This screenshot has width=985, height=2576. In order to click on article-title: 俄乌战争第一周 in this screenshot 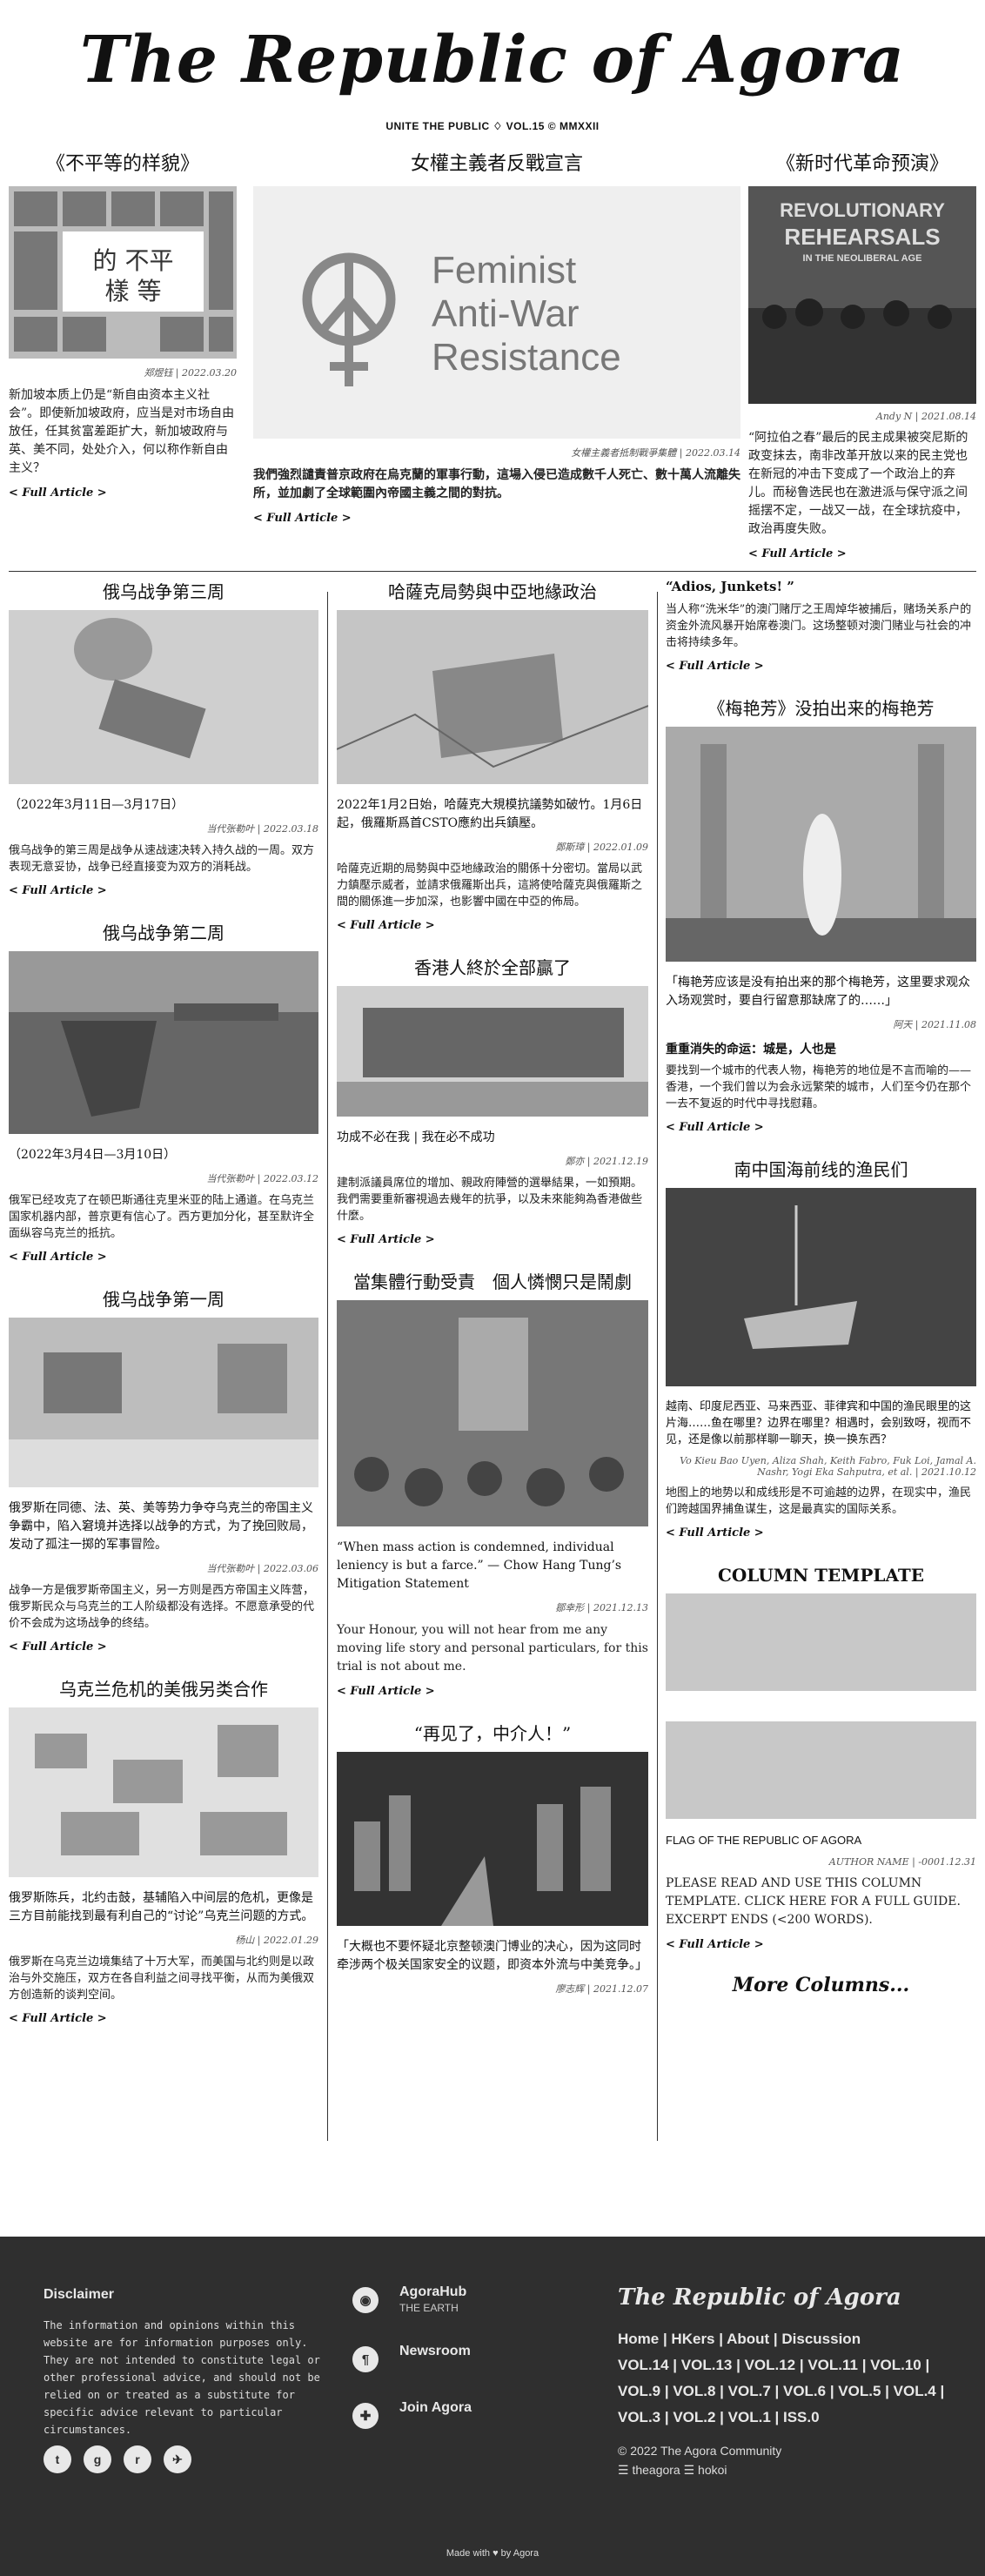, I will do `click(163, 1299)`.